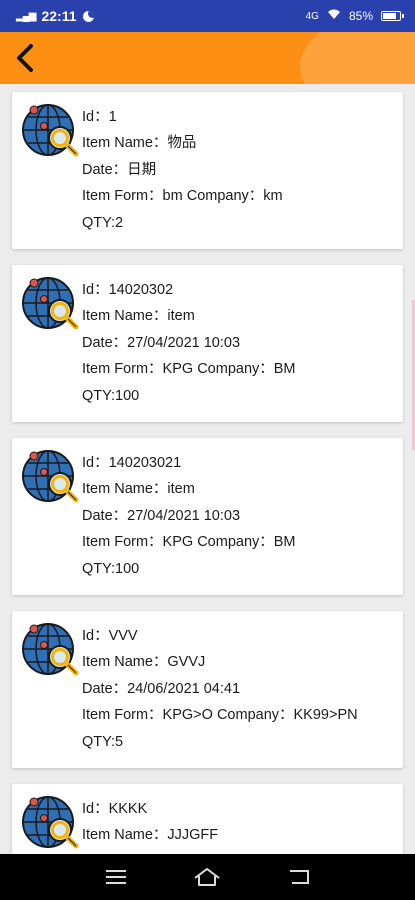 This screenshot has width=415, height=900. Describe the element at coordinates (103, 741) in the screenshot. I see `item-qty: QTY:5` at that location.